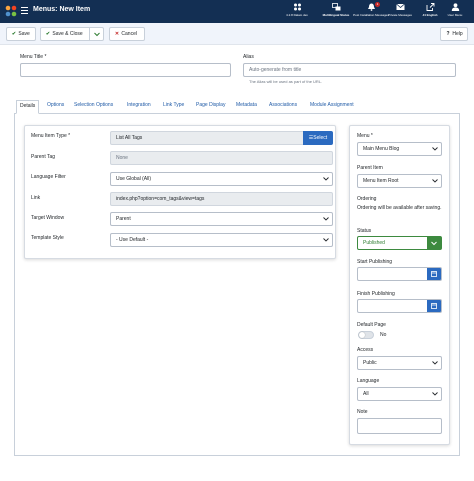 The height and width of the screenshot is (481, 474). I want to click on help-button: ? Help, so click(454, 34).